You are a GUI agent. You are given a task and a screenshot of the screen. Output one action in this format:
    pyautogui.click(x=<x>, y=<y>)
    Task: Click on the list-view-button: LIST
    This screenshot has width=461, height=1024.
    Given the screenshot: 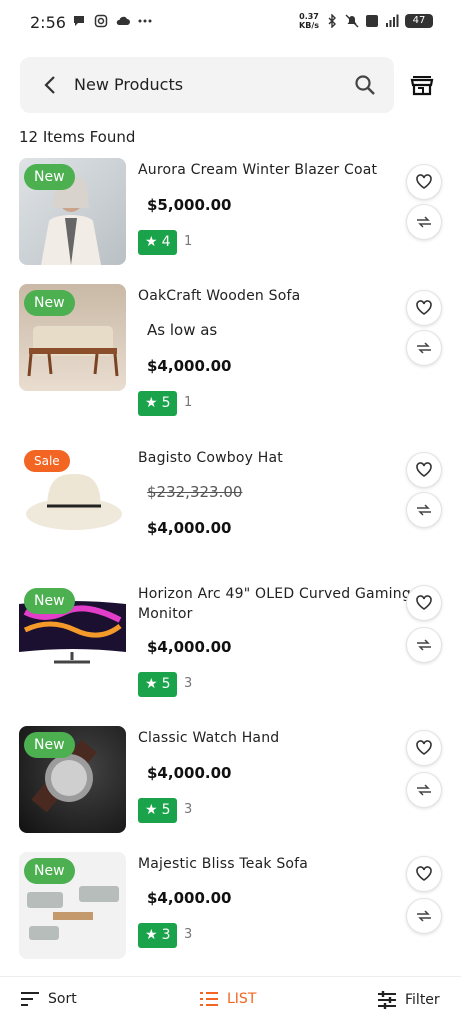 What is the action you would take?
    pyautogui.click(x=227, y=999)
    